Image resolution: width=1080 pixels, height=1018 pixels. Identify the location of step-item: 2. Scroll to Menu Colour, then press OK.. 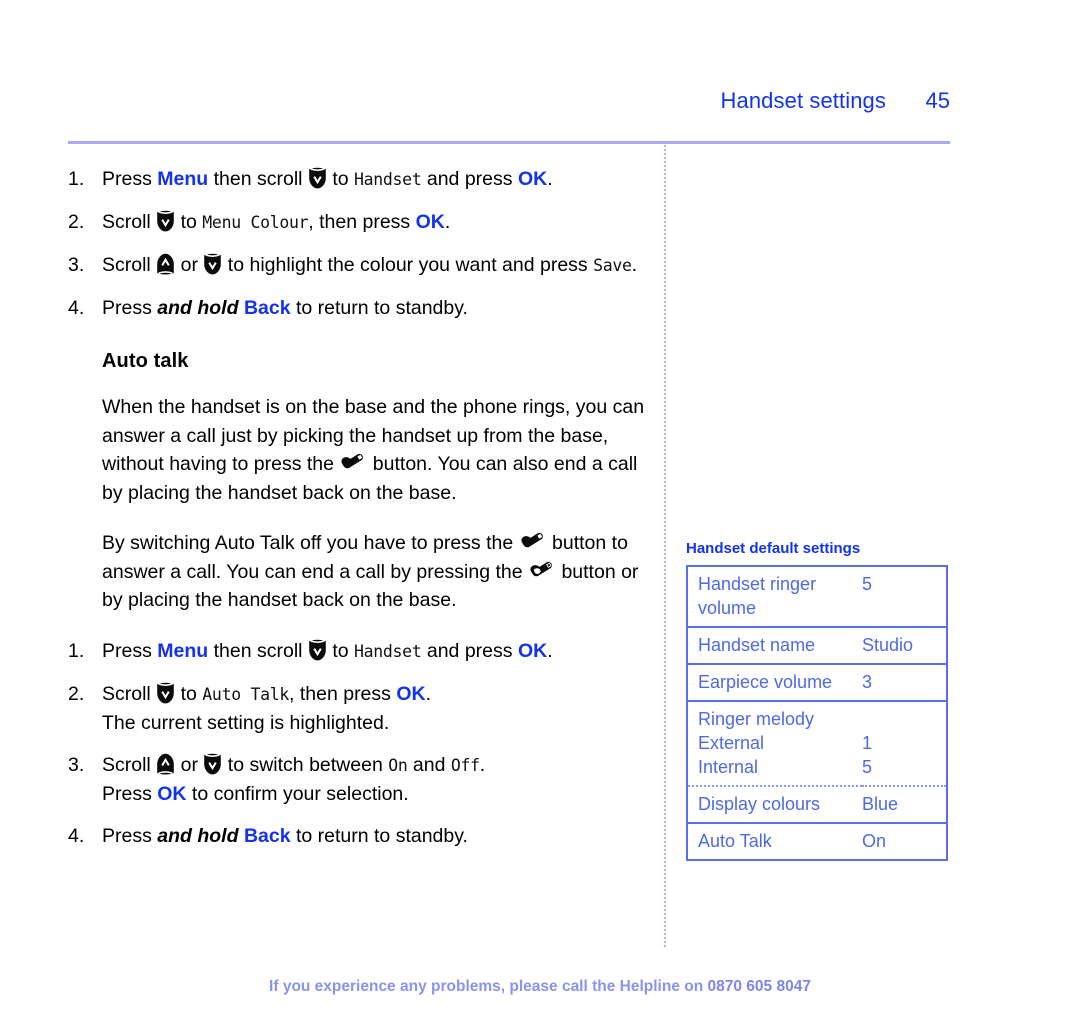
(359, 222).